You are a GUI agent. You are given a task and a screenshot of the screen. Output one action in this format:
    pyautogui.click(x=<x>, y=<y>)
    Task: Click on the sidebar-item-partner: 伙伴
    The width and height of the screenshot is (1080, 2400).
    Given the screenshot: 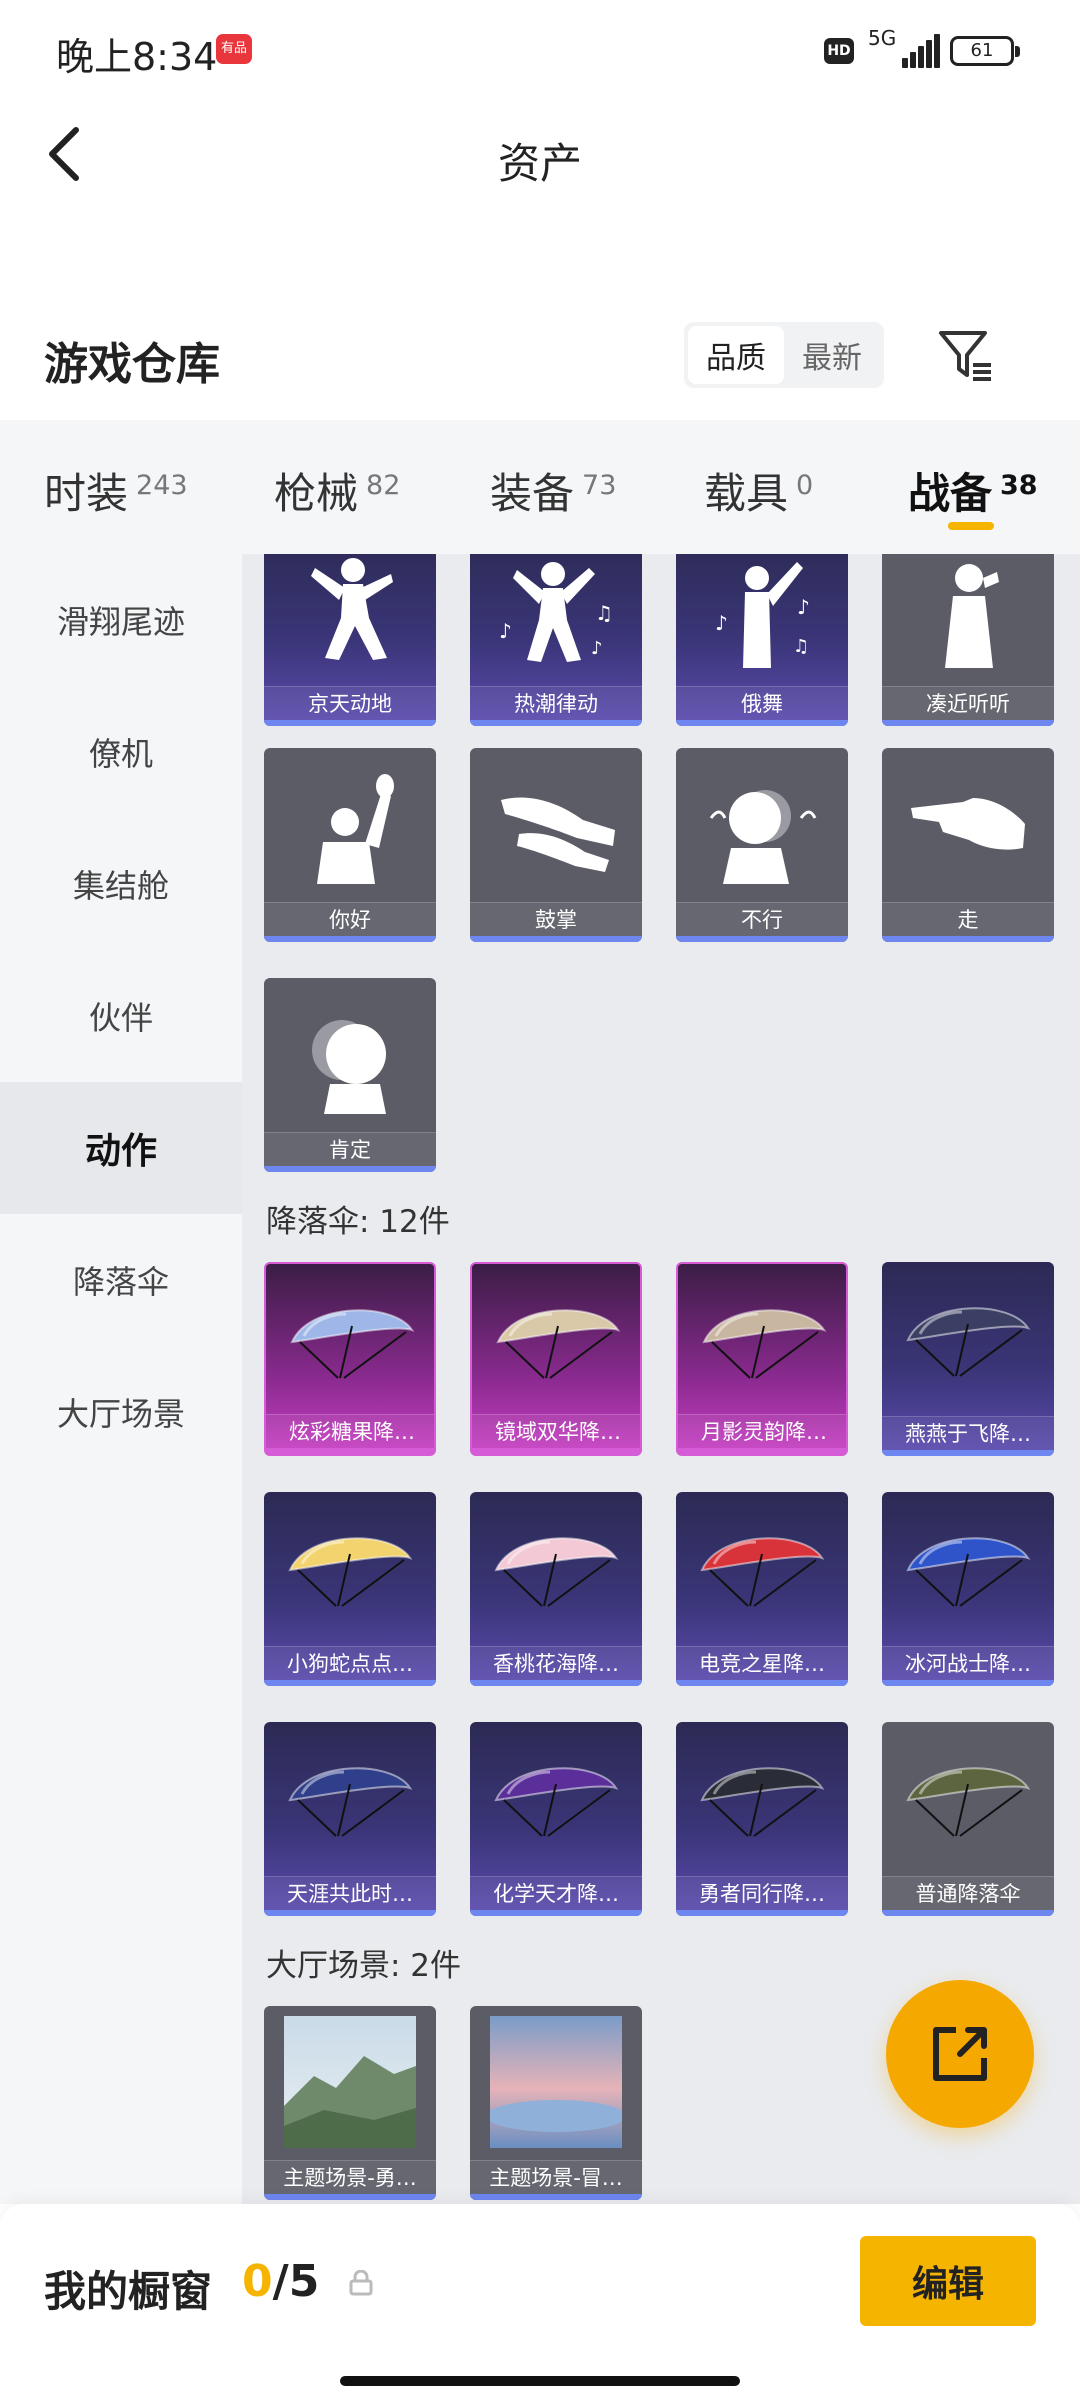 What is the action you would take?
    pyautogui.click(x=121, y=1016)
    